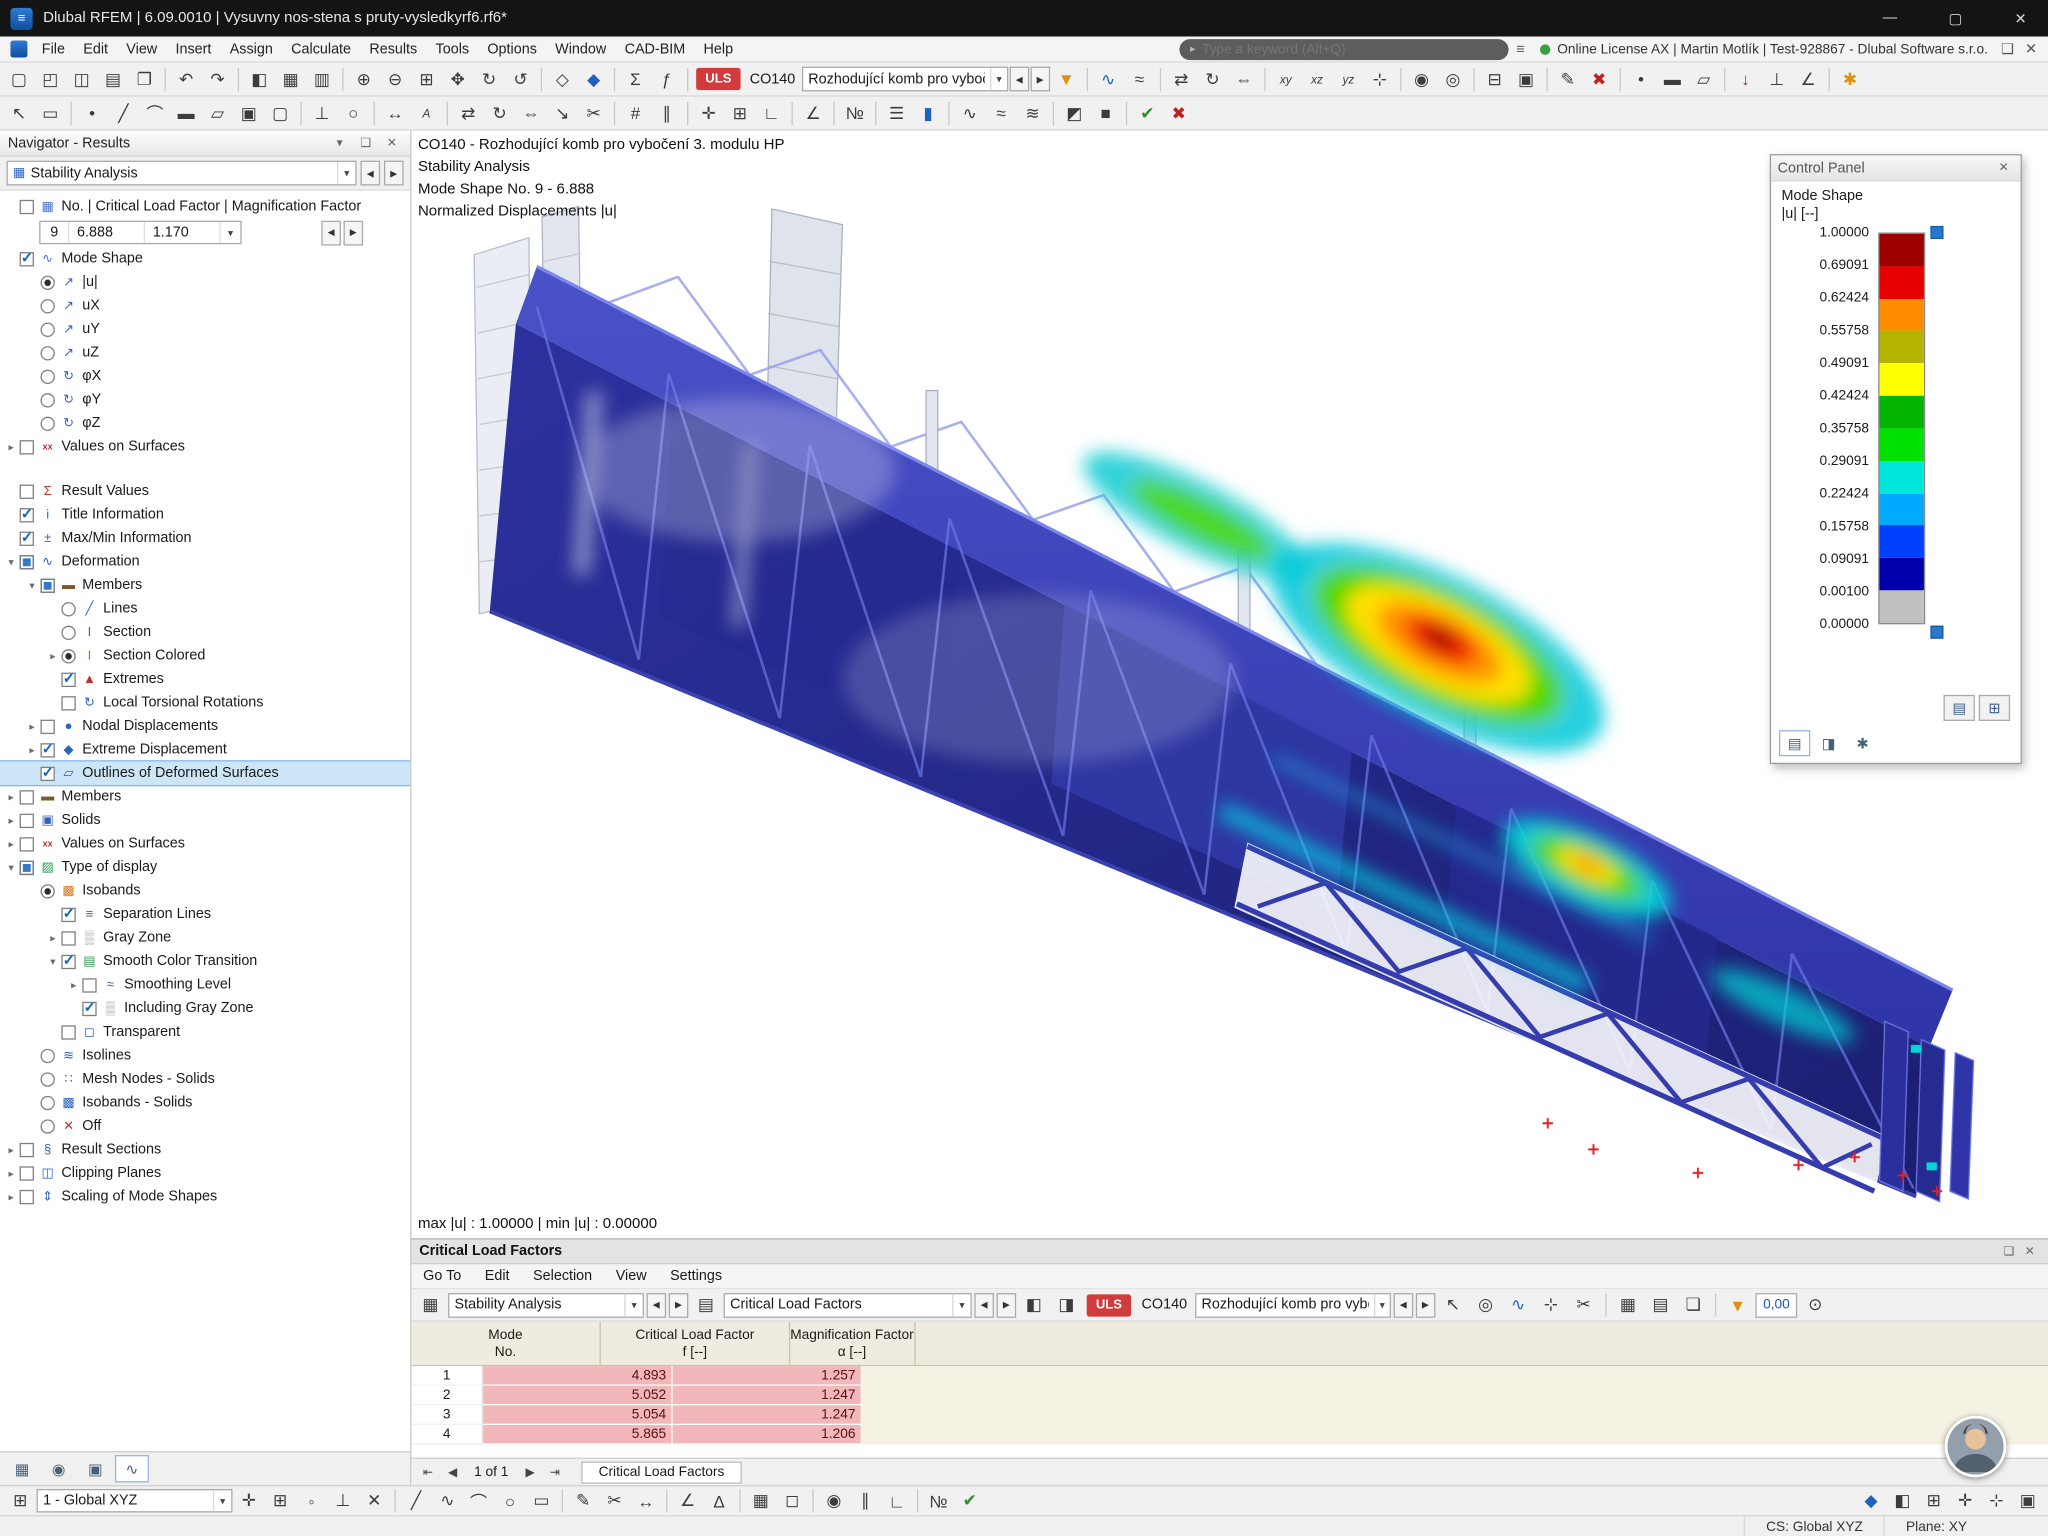  Describe the element at coordinates (395, 113) in the screenshot. I see `dimension-icon: ↔` at that location.